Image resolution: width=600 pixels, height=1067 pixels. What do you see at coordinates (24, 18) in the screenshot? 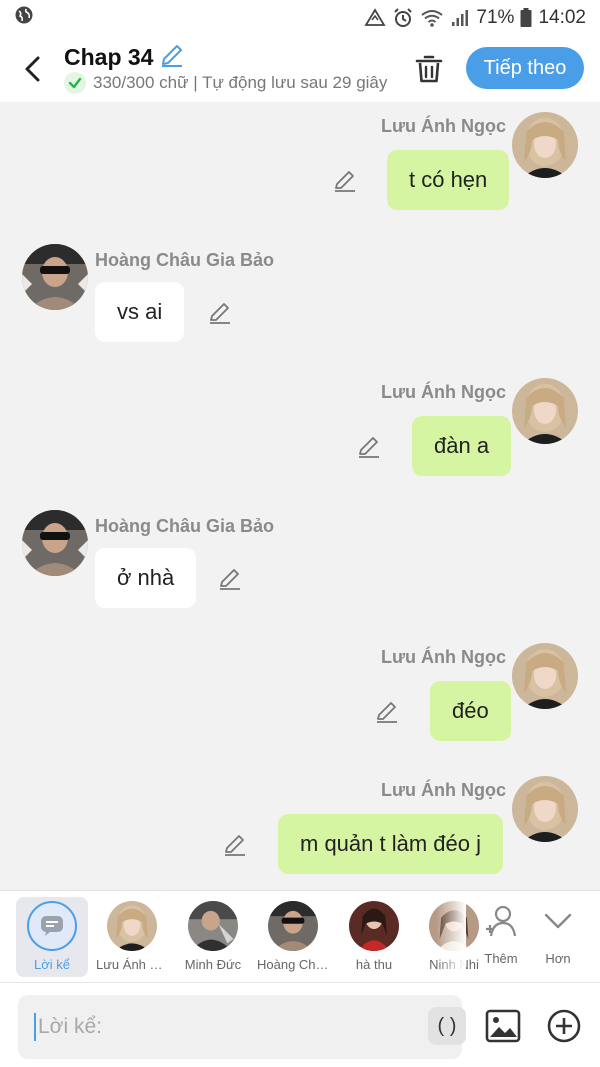
I see `globe-icon` at bounding box center [24, 18].